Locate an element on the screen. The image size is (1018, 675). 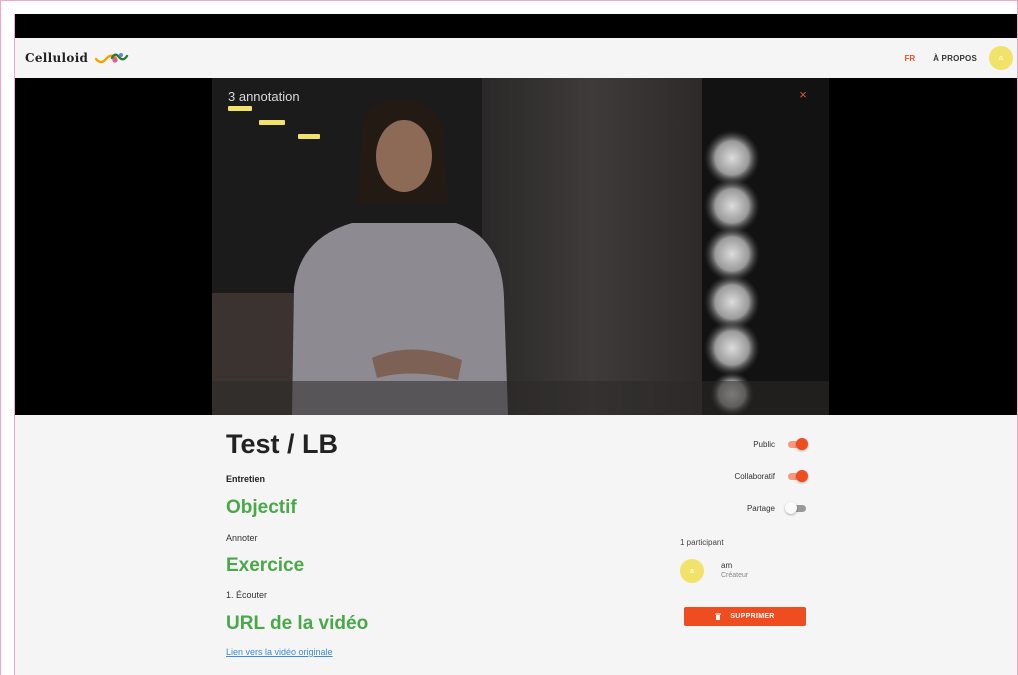
participant-avatar: a is located at coordinates (692, 571).